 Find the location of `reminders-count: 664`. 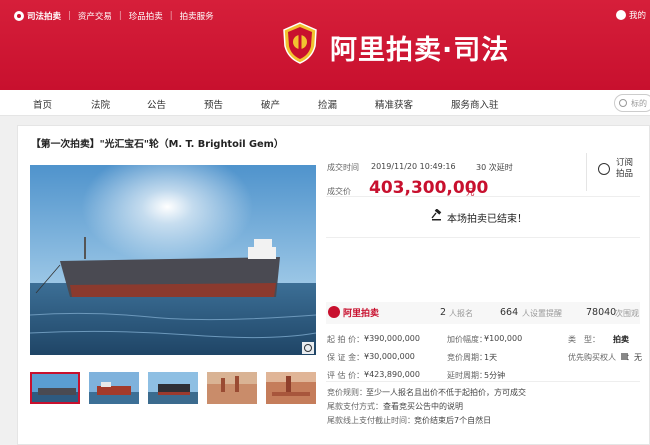

reminders-count: 664 is located at coordinates (509, 312).